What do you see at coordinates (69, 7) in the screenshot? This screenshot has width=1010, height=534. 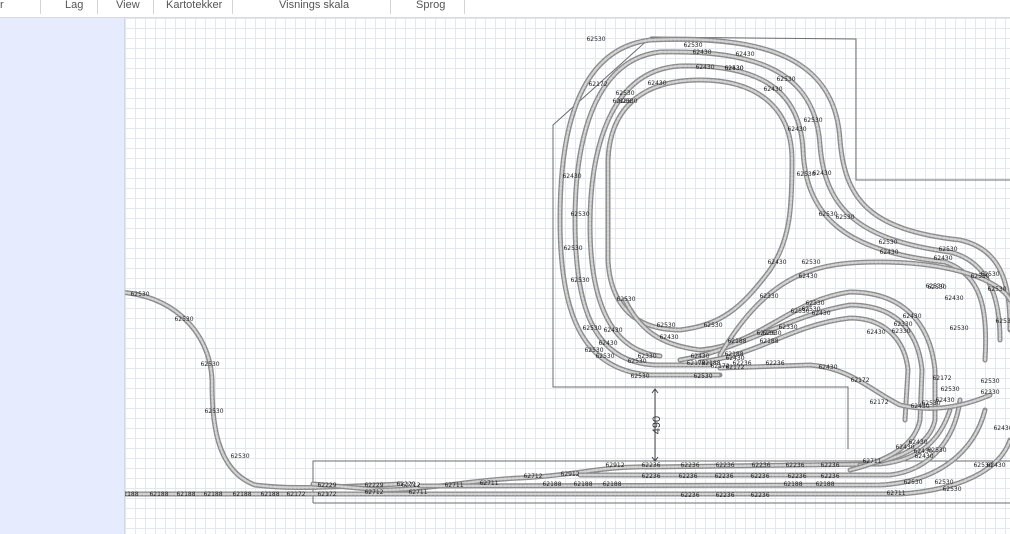 I see `menu-item-lag: Lag` at bounding box center [69, 7].